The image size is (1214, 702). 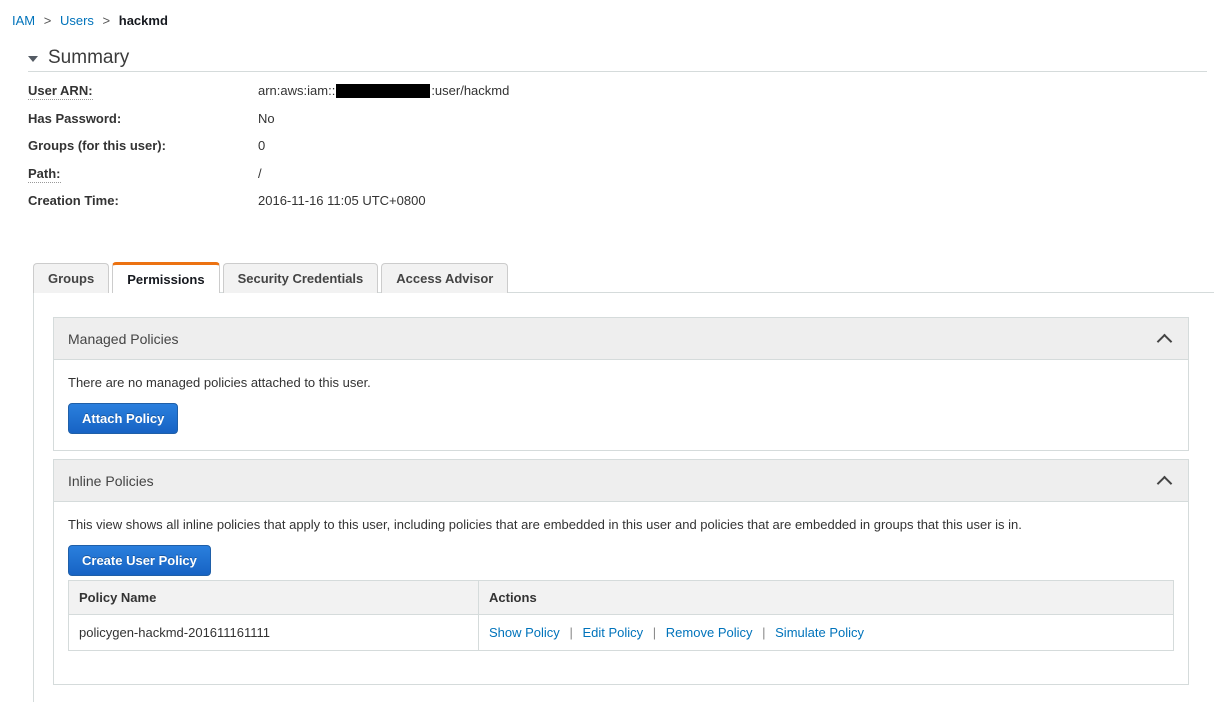 I want to click on summary-row-user-arn: User ARN: arn:aws:iam:: :user/hackmd, so click(x=268, y=97).